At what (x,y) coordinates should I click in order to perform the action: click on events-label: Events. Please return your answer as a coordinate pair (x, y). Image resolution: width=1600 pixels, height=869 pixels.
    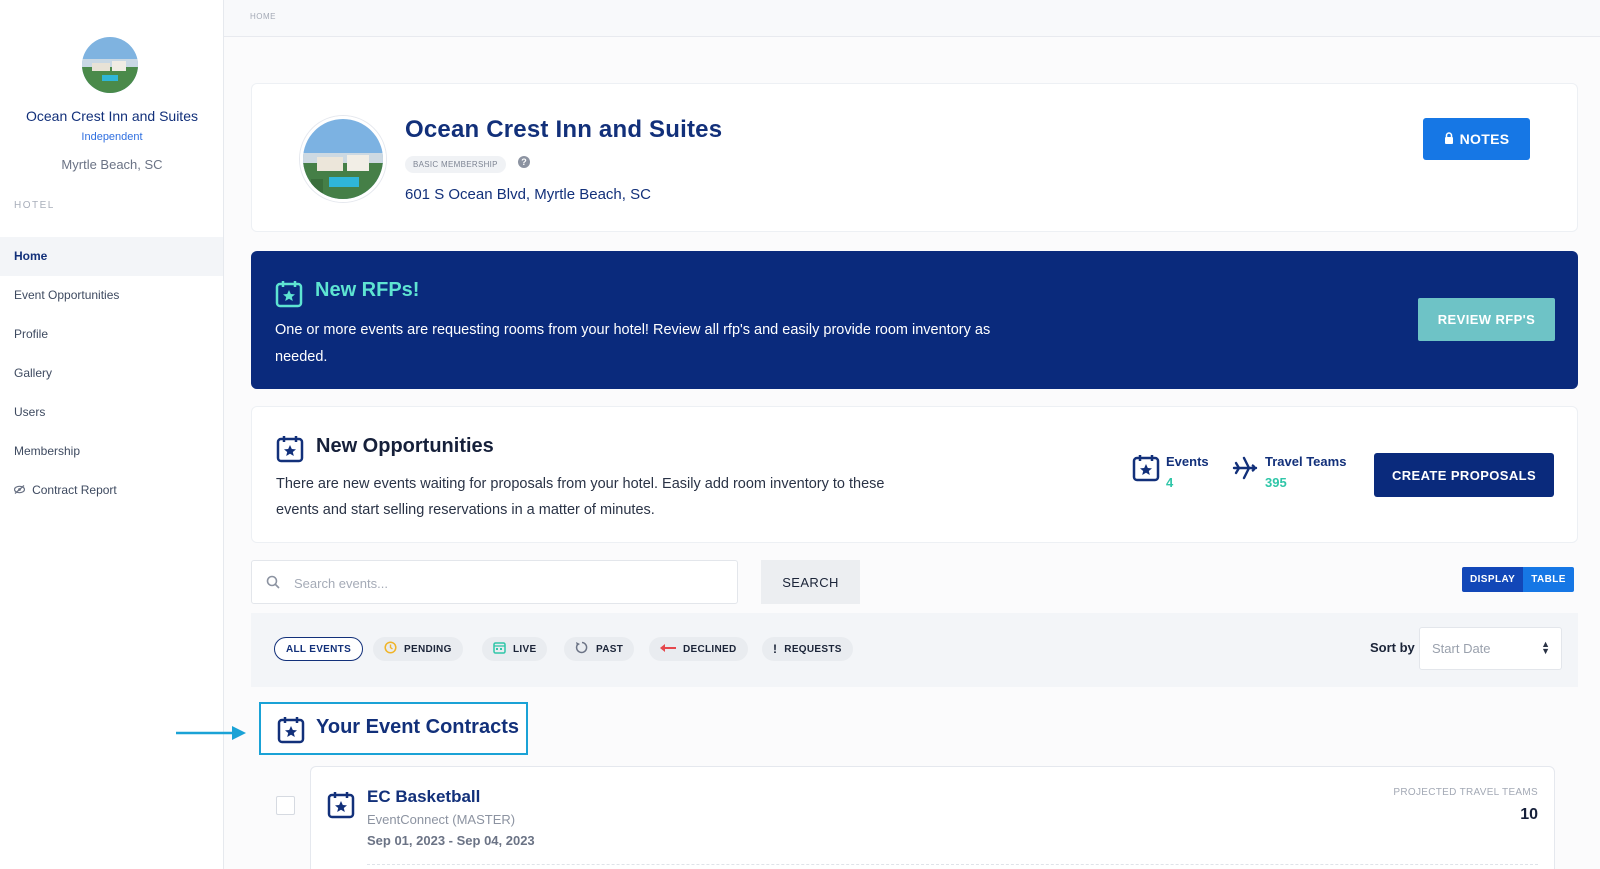
    Looking at the image, I should click on (1187, 461).